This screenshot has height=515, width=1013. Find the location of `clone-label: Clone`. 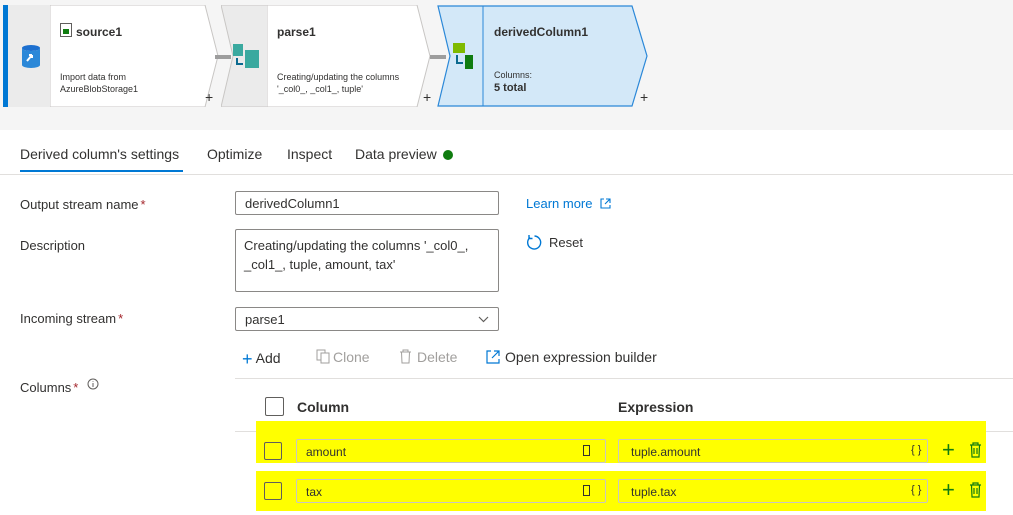

clone-label: Clone is located at coordinates (351, 357).